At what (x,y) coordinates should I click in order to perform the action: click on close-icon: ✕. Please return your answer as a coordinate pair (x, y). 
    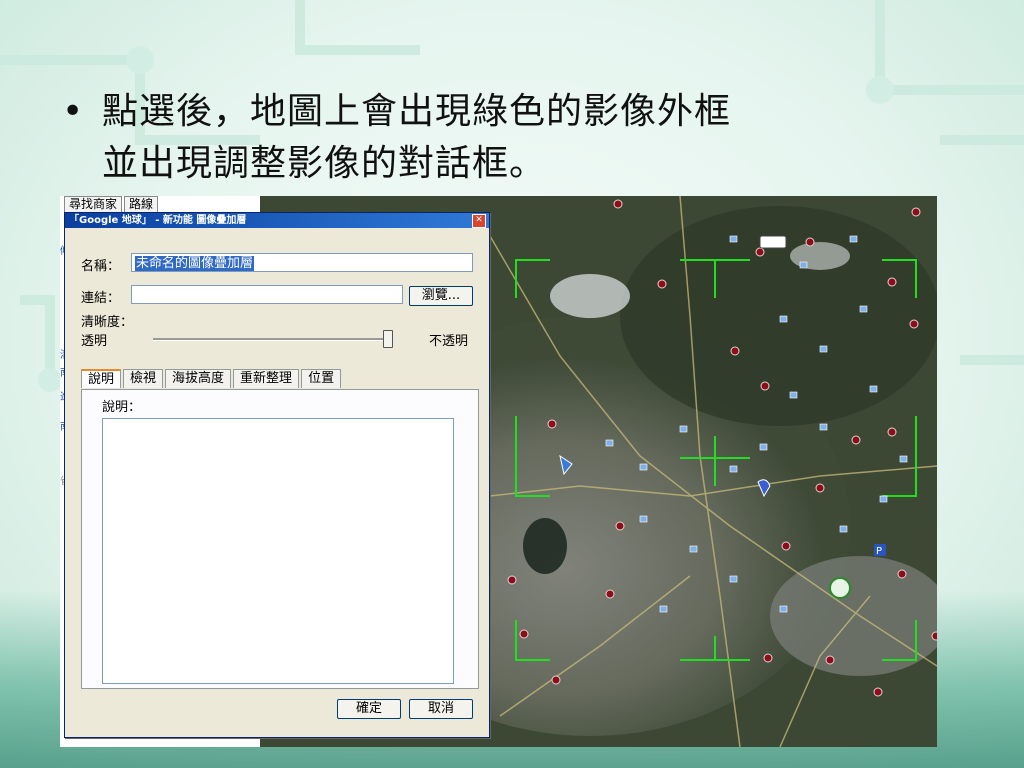
    Looking at the image, I should click on (479, 221).